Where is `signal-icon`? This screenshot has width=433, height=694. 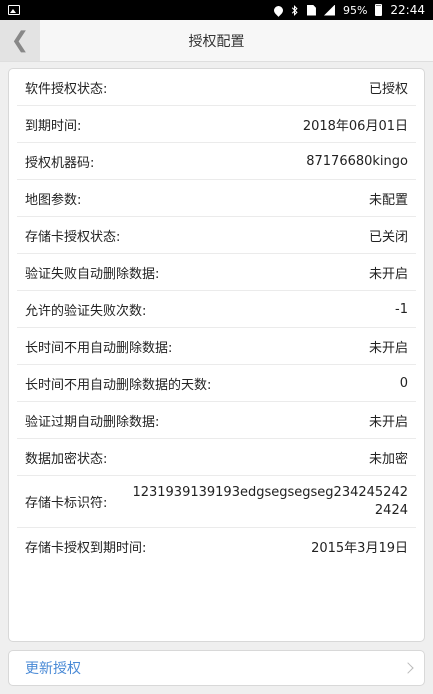
signal-icon is located at coordinates (329, 10).